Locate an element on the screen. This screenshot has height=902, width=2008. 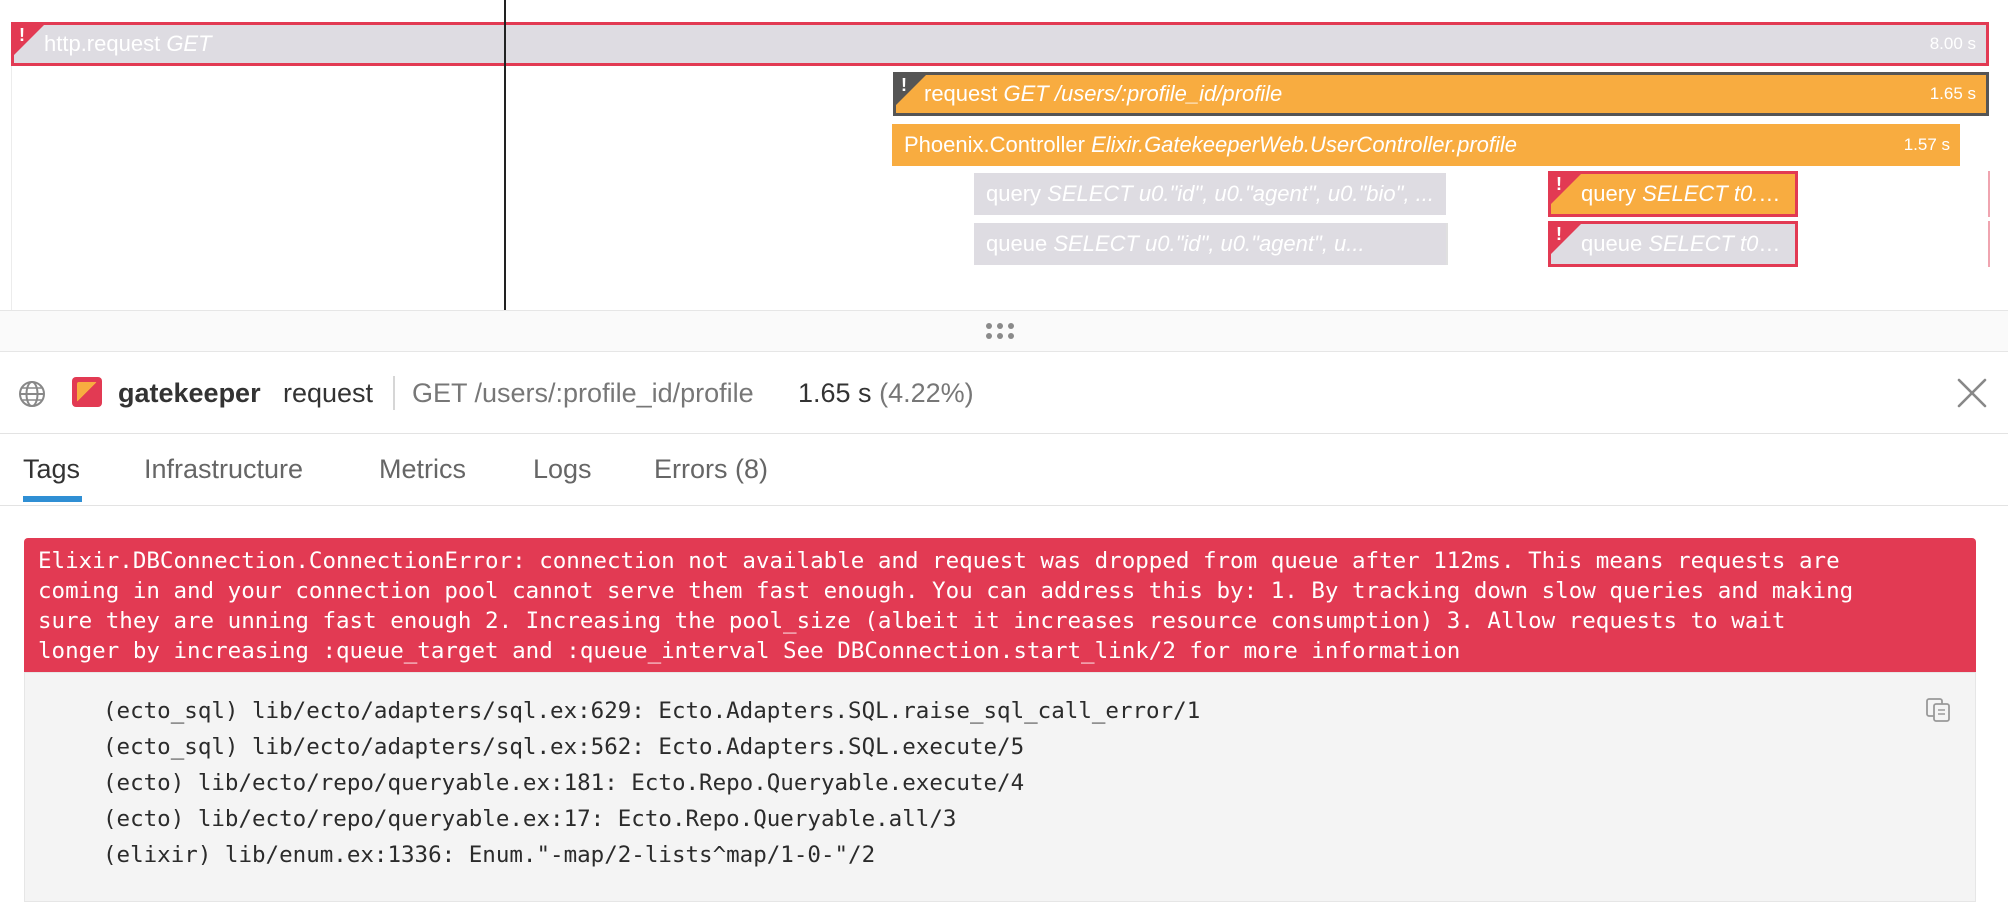
tab-tags: Tags is located at coordinates (51, 469).